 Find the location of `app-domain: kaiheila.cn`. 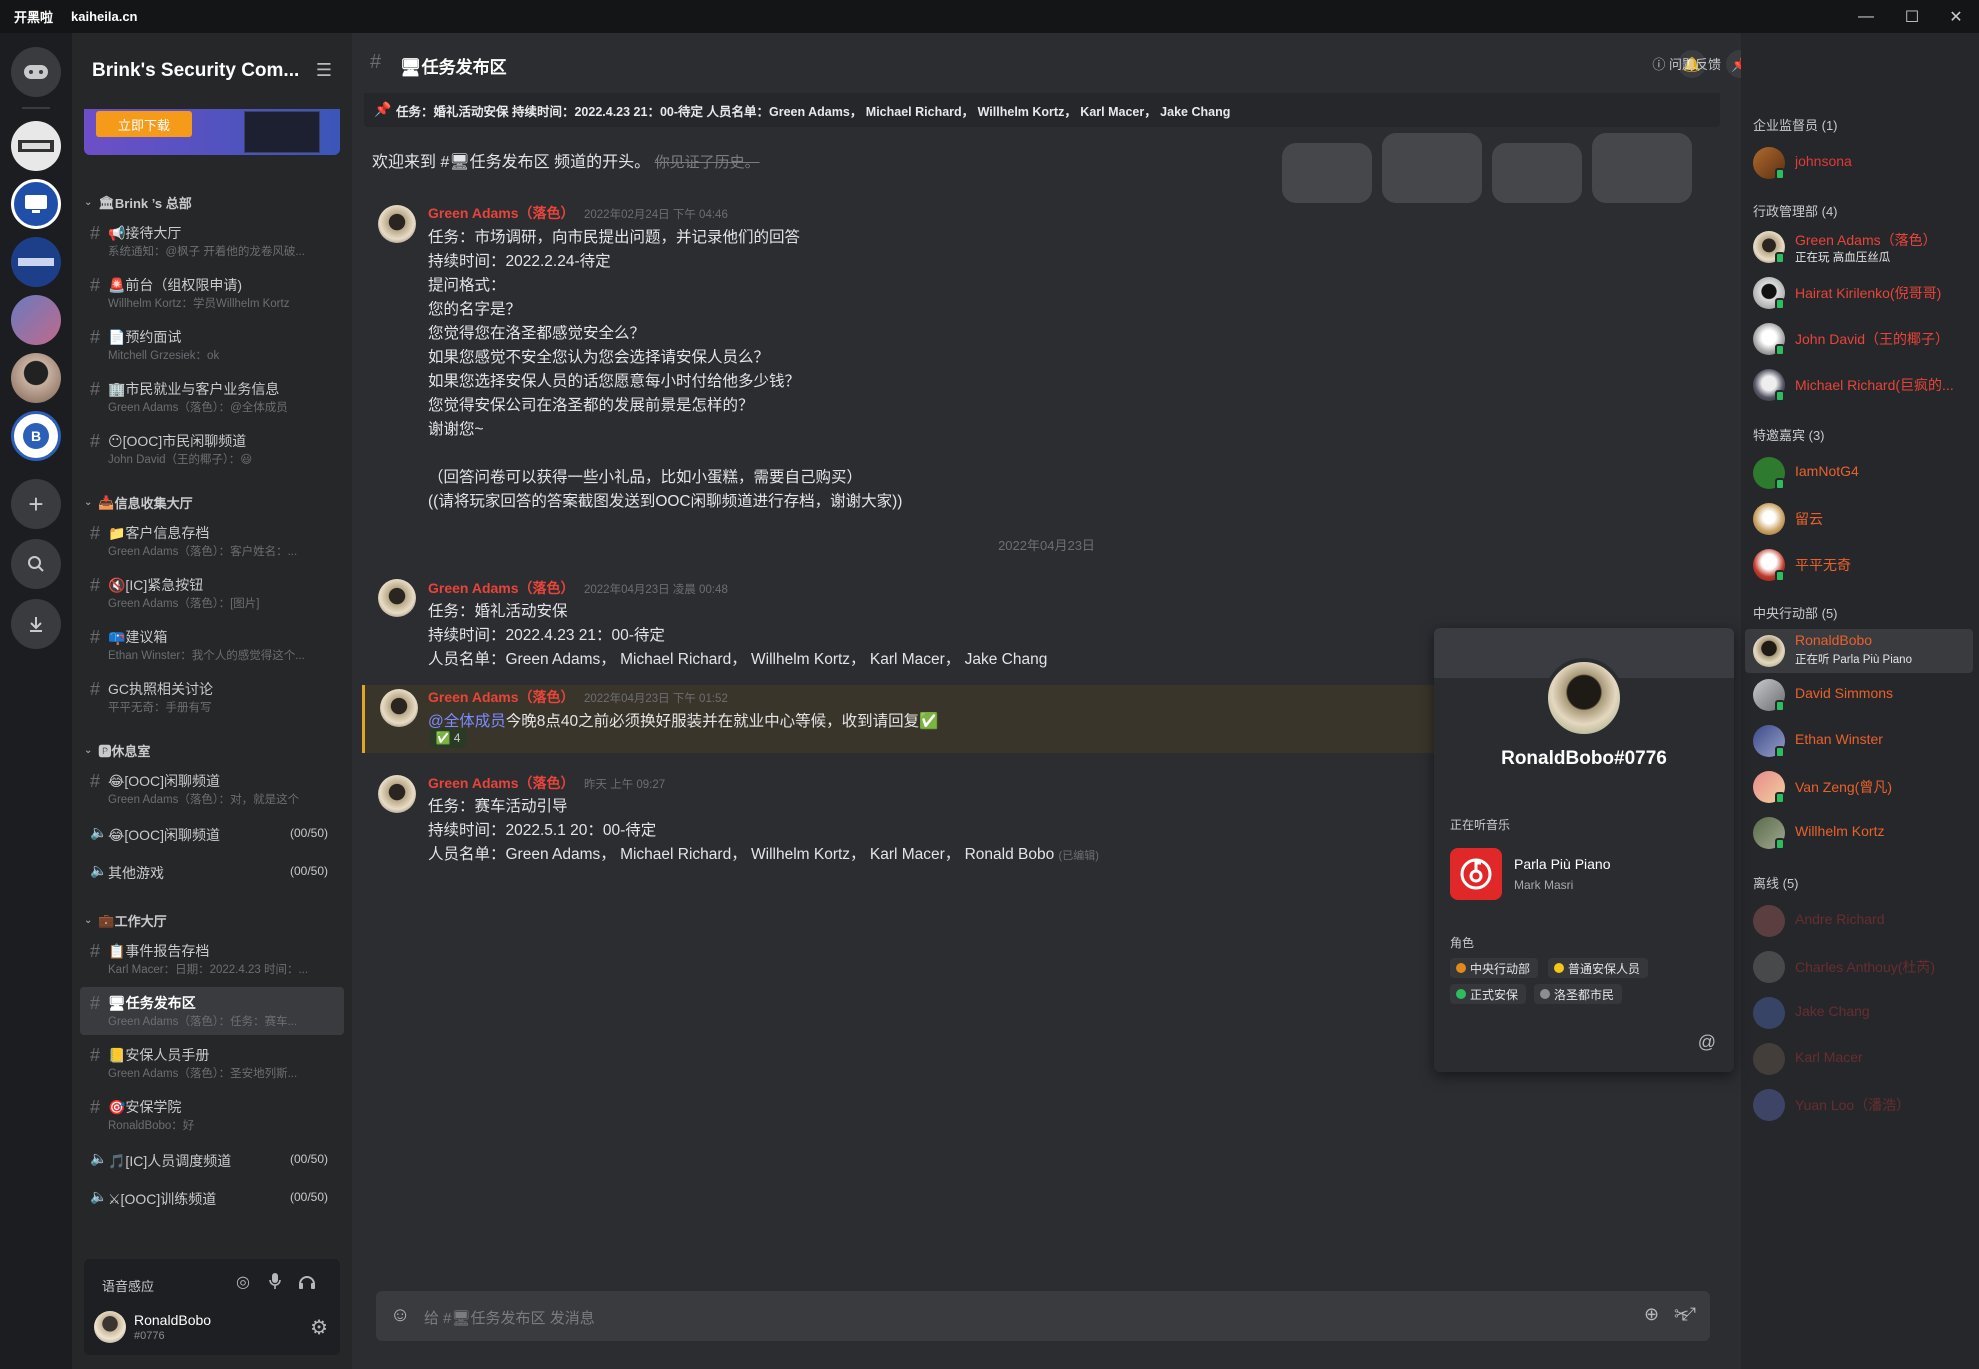

app-domain: kaiheila.cn is located at coordinates (104, 16).